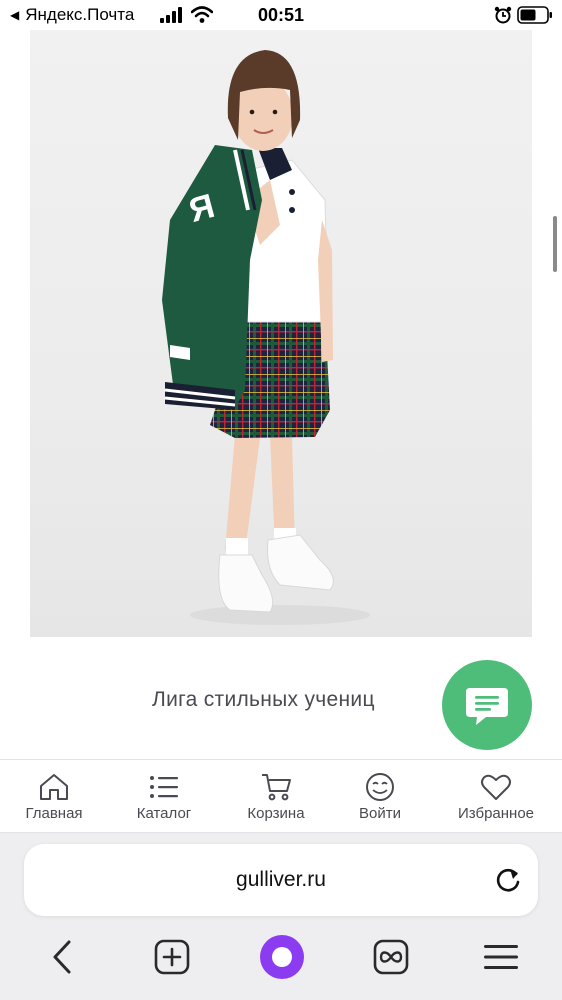 The width and height of the screenshot is (562, 1000). What do you see at coordinates (164, 787) in the screenshot?
I see `catalog-list-icon` at bounding box center [164, 787].